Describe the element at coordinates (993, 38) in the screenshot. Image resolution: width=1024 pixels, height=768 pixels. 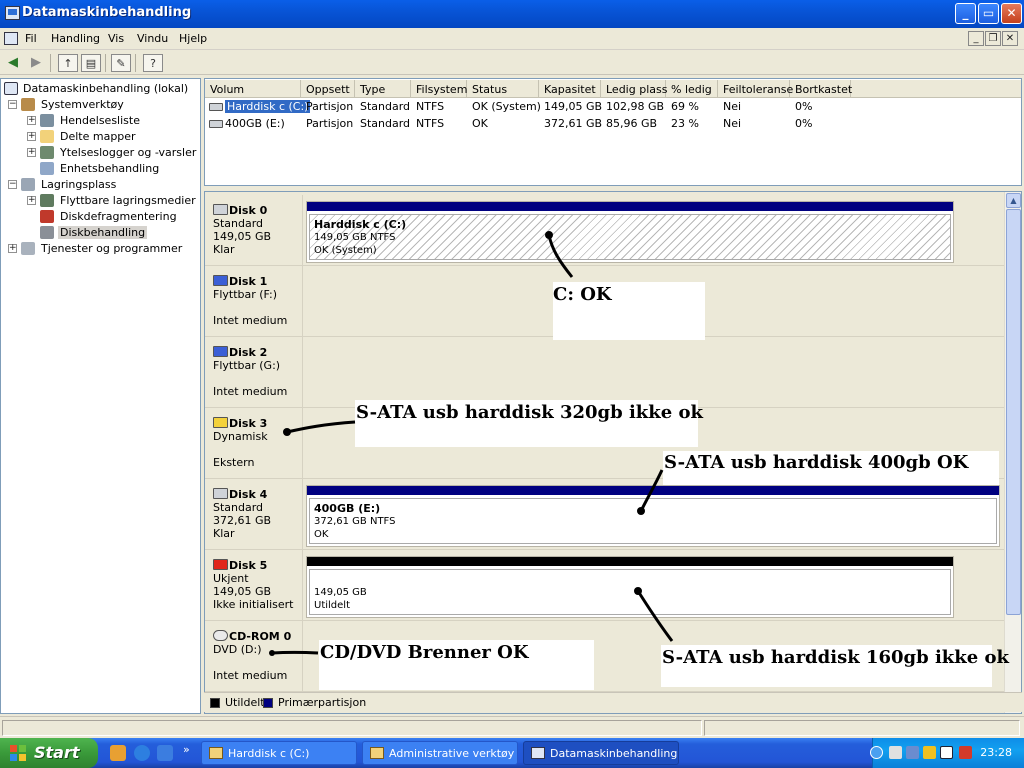
I see `mdi-restore-icon: ❐` at that location.